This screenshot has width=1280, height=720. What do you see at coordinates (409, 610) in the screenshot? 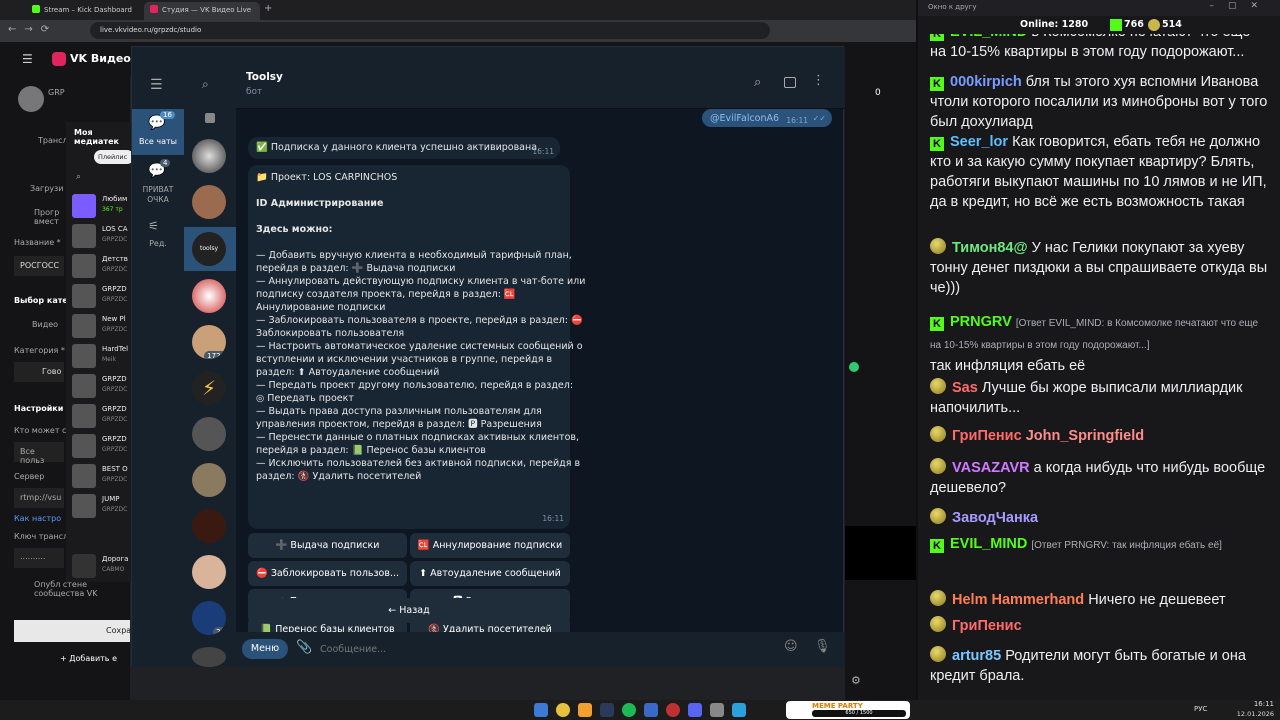
I see `back-button: ← Назад` at bounding box center [409, 610].